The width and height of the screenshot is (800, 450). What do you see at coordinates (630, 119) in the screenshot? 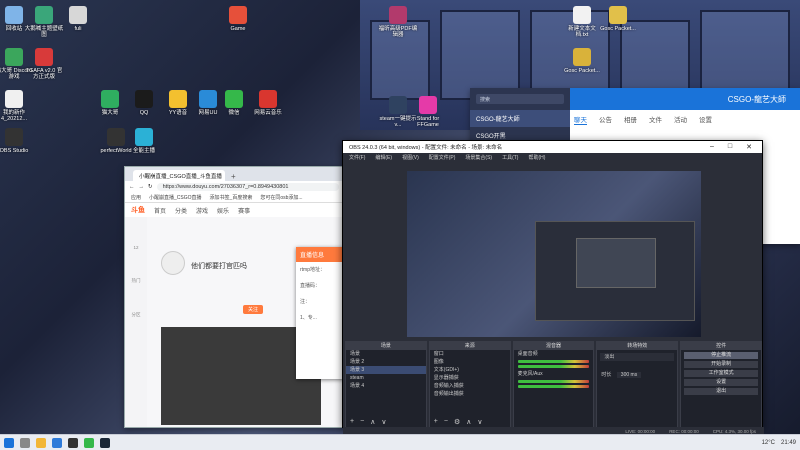
I see `tab-album: 相册` at bounding box center [630, 119].